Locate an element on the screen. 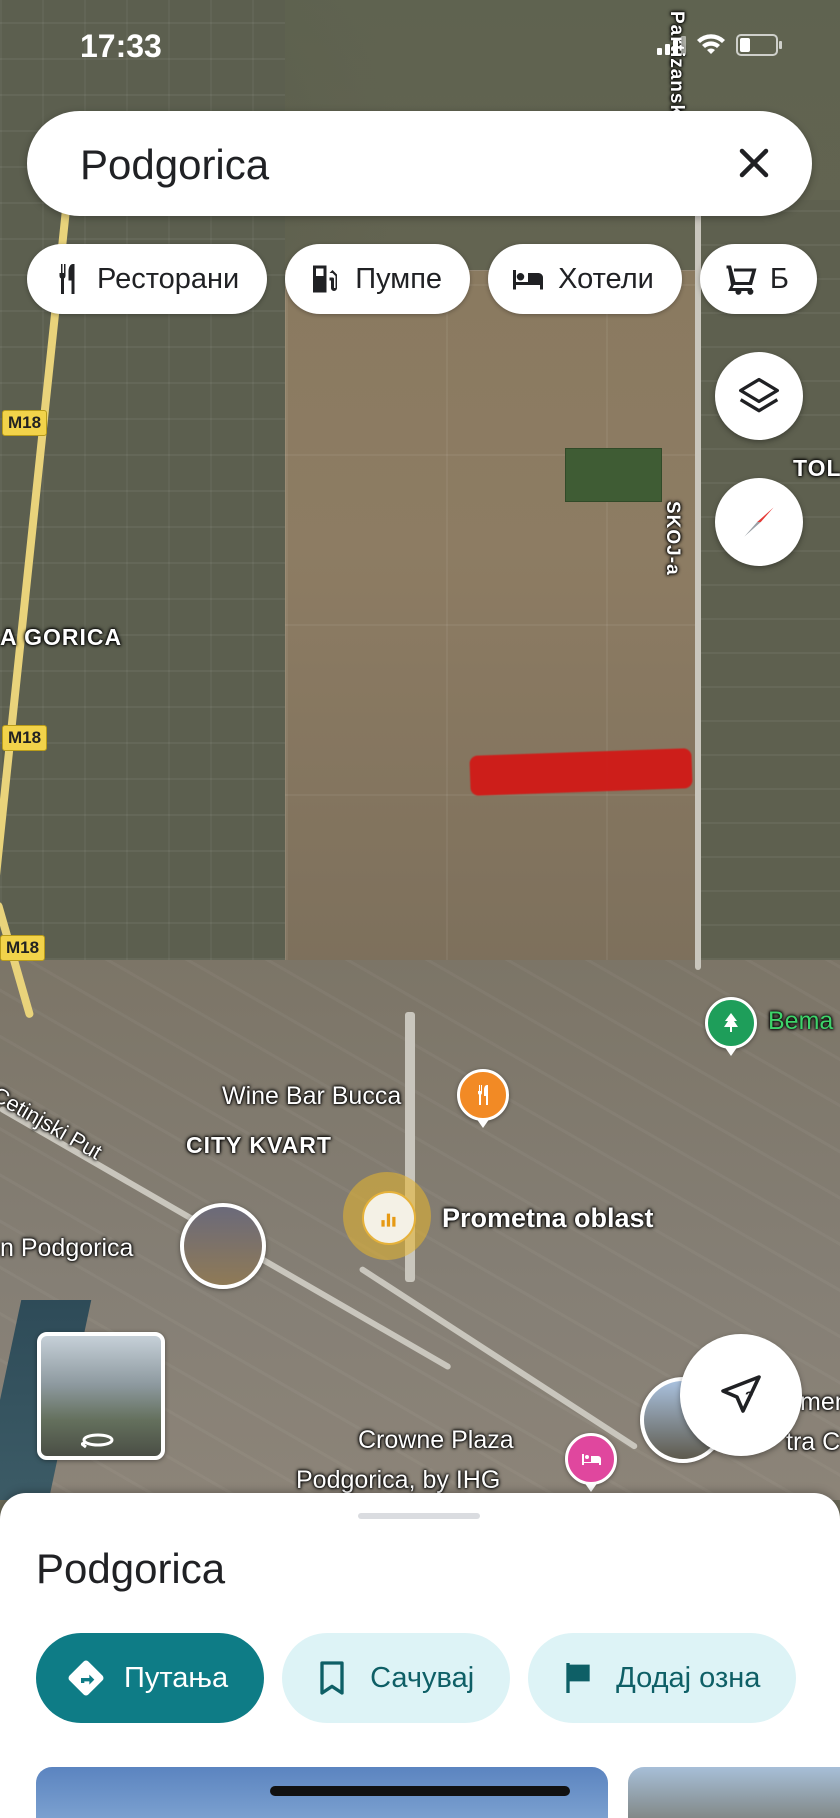  chip-label: Хотели is located at coordinates (606, 278).